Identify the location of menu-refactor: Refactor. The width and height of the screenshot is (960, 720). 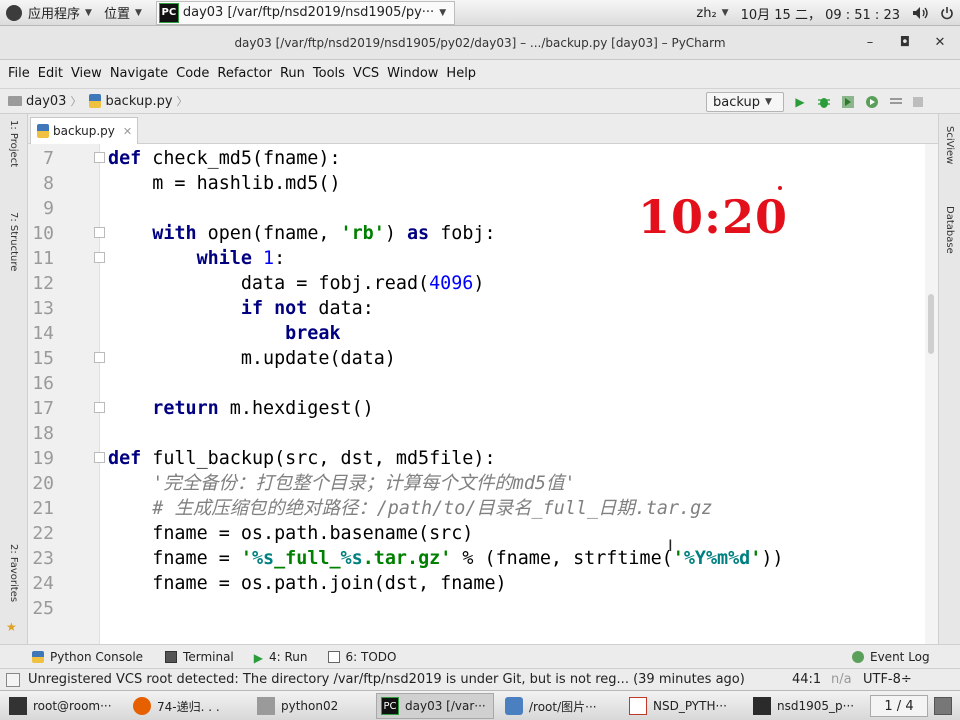
(244, 73).